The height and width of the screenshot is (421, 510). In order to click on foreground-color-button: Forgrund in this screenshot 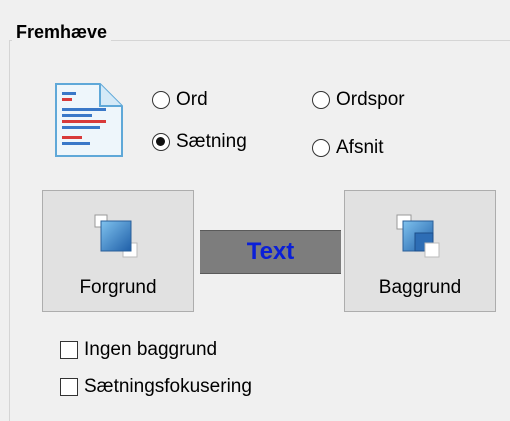, I will do `click(118, 251)`.